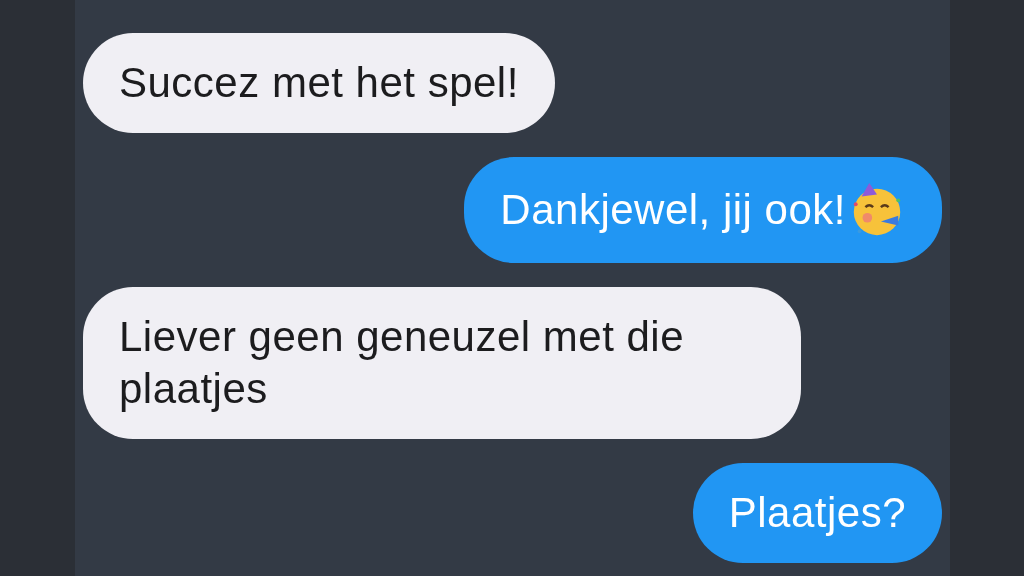 This screenshot has height=576, width=1024. Describe the element at coordinates (817, 513) in the screenshot. I see `message-bubble: Plaatjes?` at that location.